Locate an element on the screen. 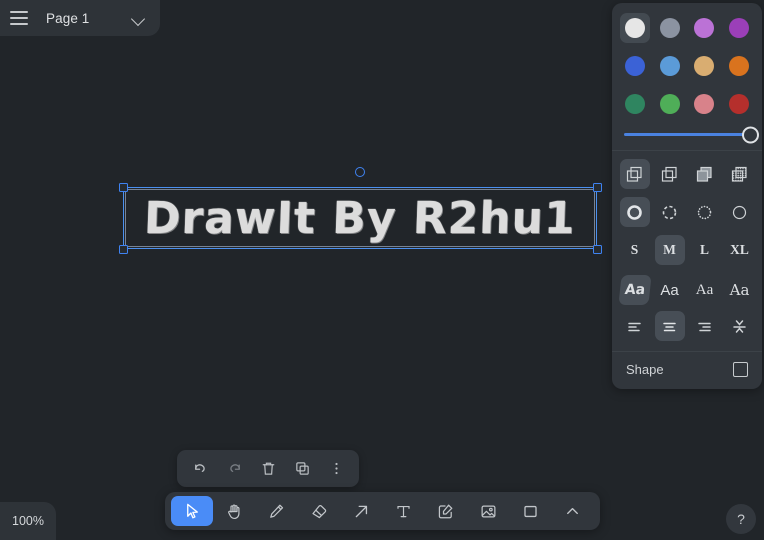 The width and height of the screenshot is (764, 540). page-name-label: Page 1 is located at coordinates (80, 18).